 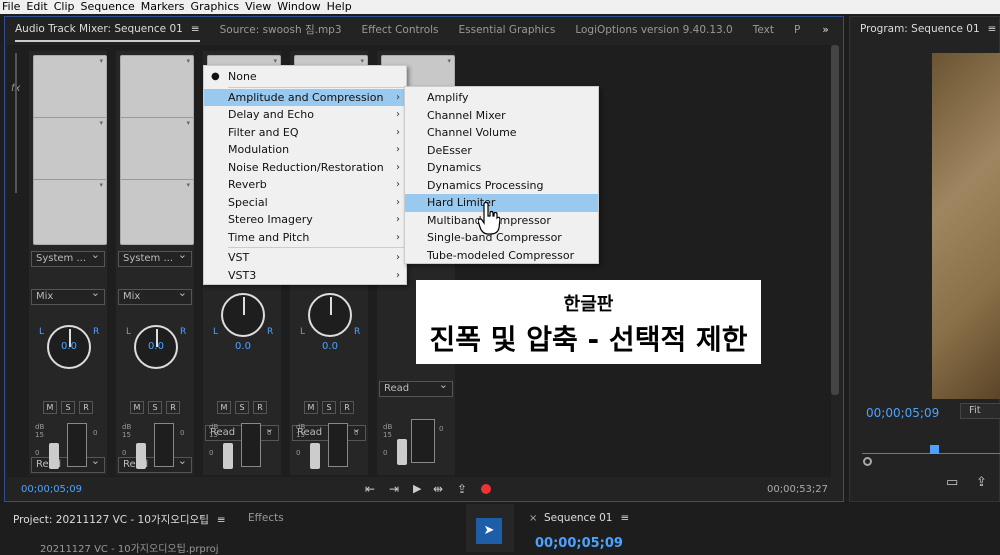 What do you see at coordinates (507, 30) in the screenshot?
I see `tab-essential-graphics: Essential Graphics` at bounding box center [507, 30].